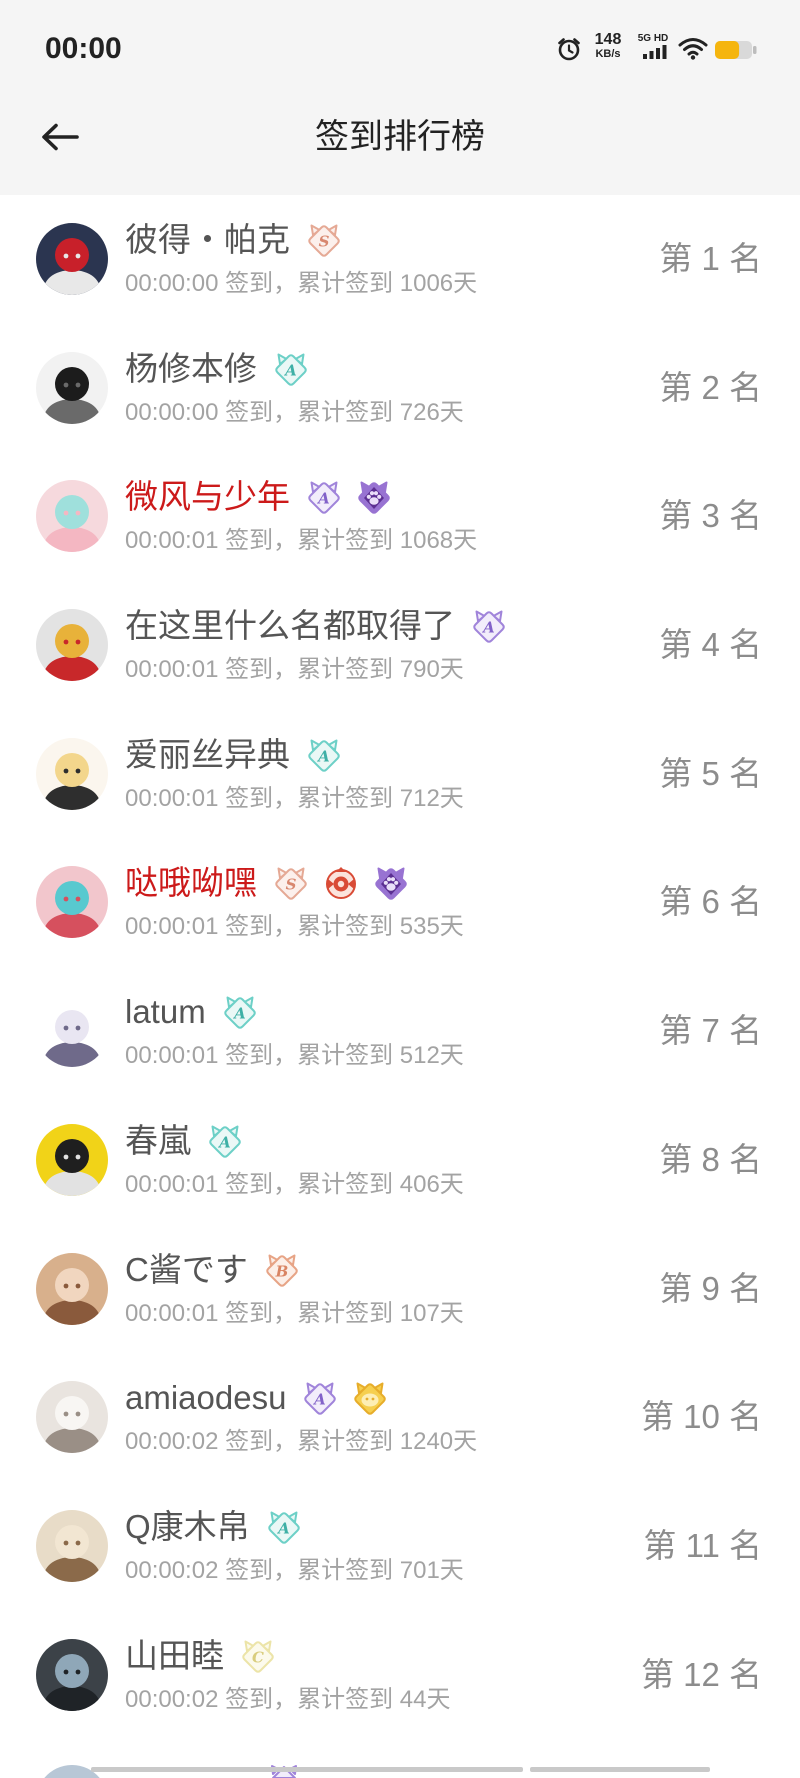 This screenshot has height=1778, width=800. I want to click on user-name: latum, so click(165, 1012).